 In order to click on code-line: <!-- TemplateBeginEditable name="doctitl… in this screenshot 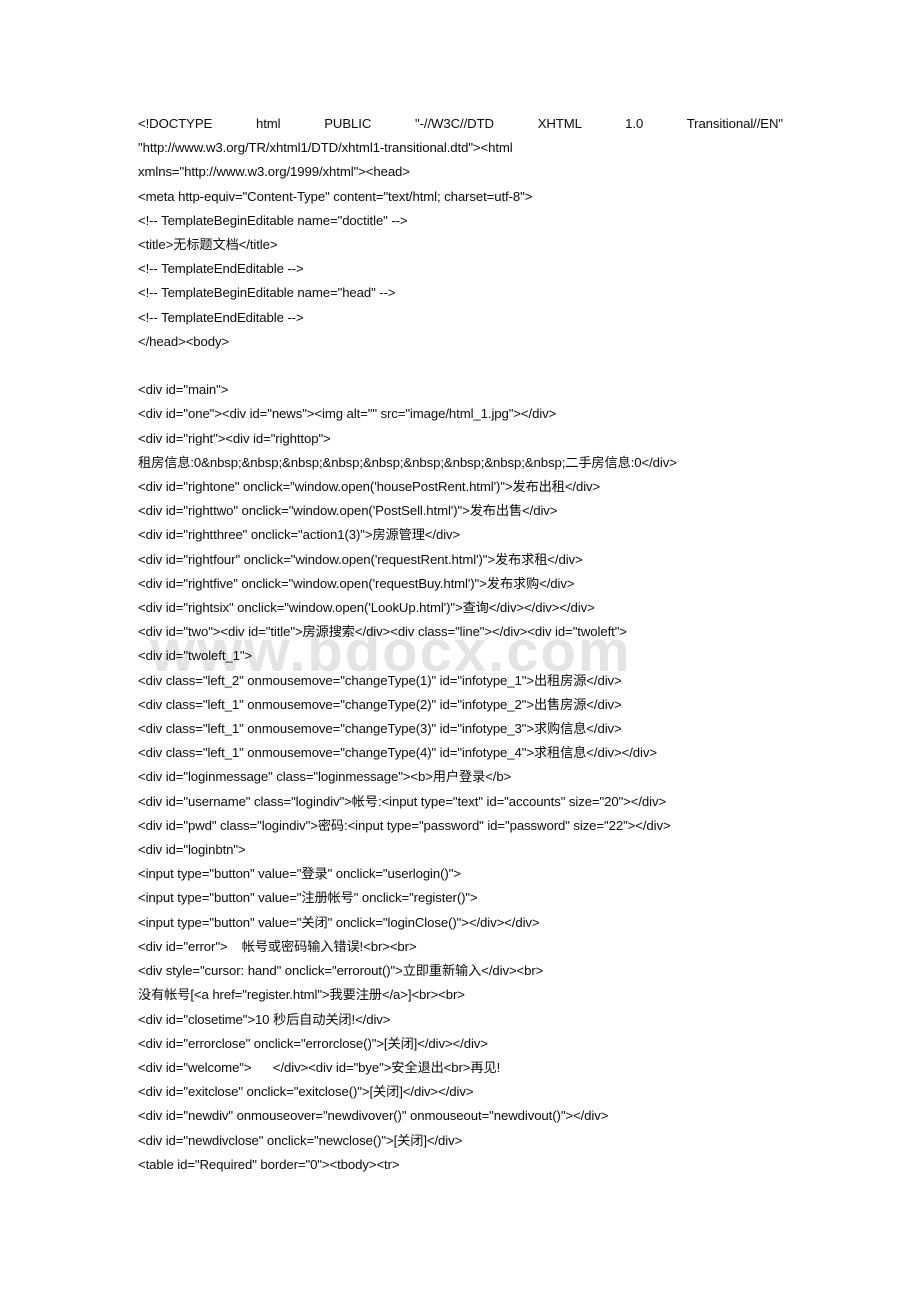, I will do `click(273, 220)`.